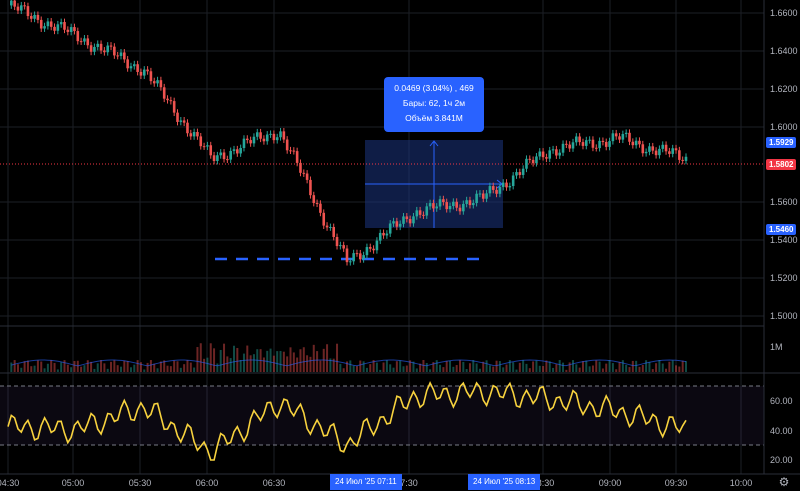 The width and height of the screenshot is (800, 491). What do you see at coordinates (781, 142) in the screenshot?
I see `price-tag-high: 1.5929` at bounding box center [781, 142].